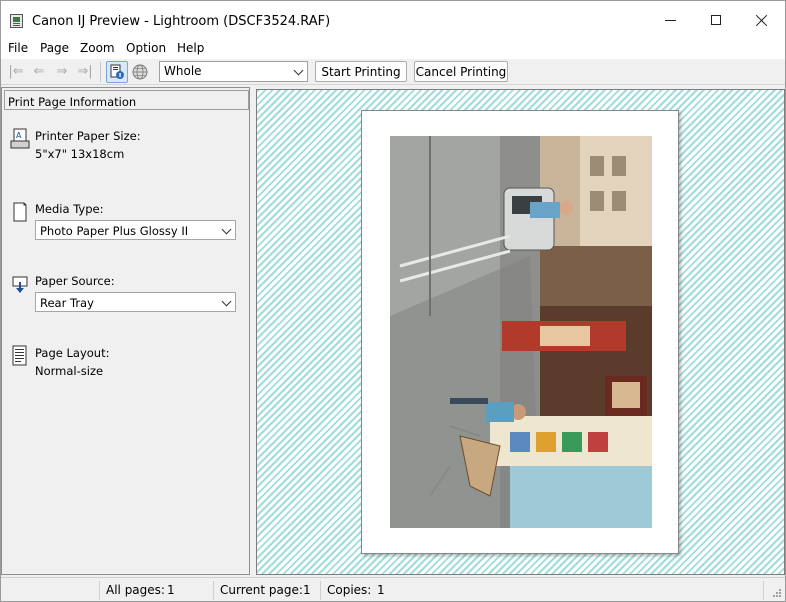 This screenshot has width=786, height=602. I want to click on page-layout-label: Page Layout:, so click(72, 353).